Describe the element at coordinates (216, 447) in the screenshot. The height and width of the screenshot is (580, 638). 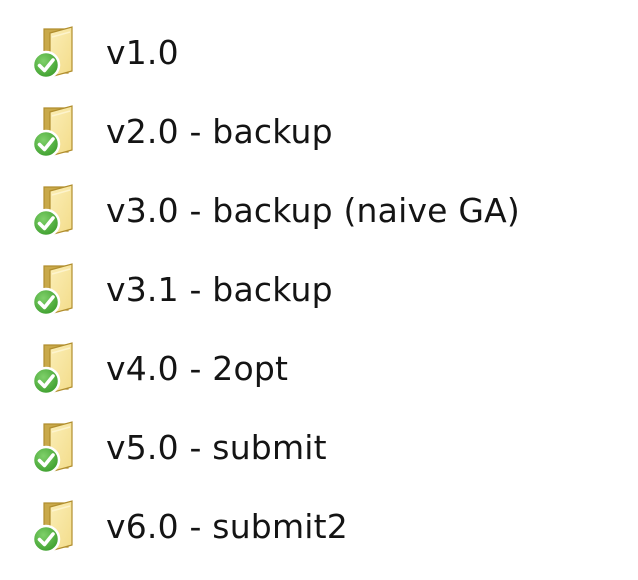
I see `folder-name: v5.0 - submit` at that location.